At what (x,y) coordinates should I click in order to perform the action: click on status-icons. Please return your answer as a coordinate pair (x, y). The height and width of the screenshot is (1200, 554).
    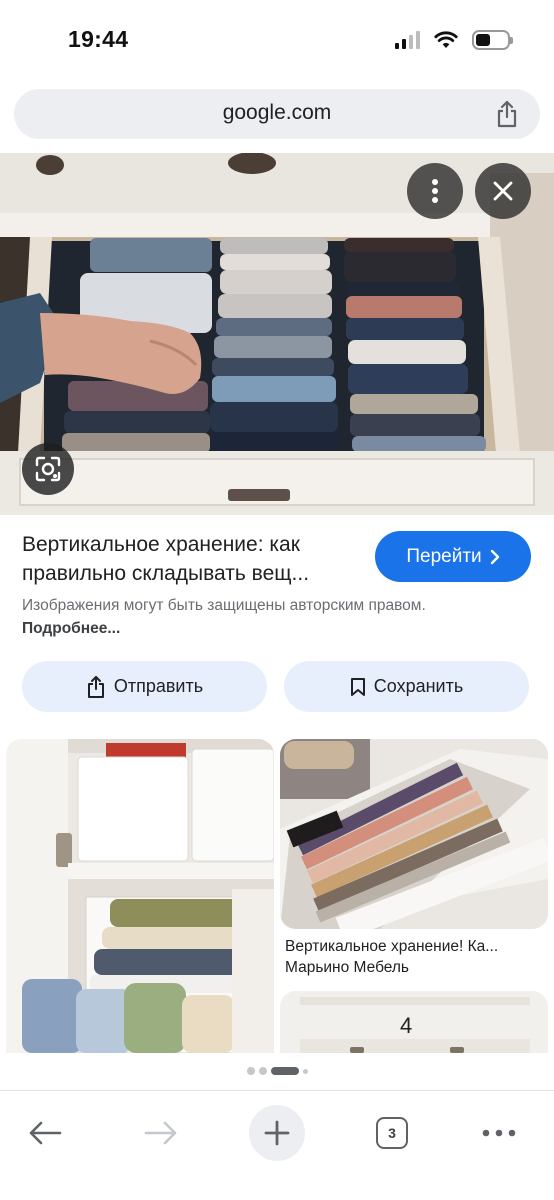
    Looking at the image, I should click on (454, 40).